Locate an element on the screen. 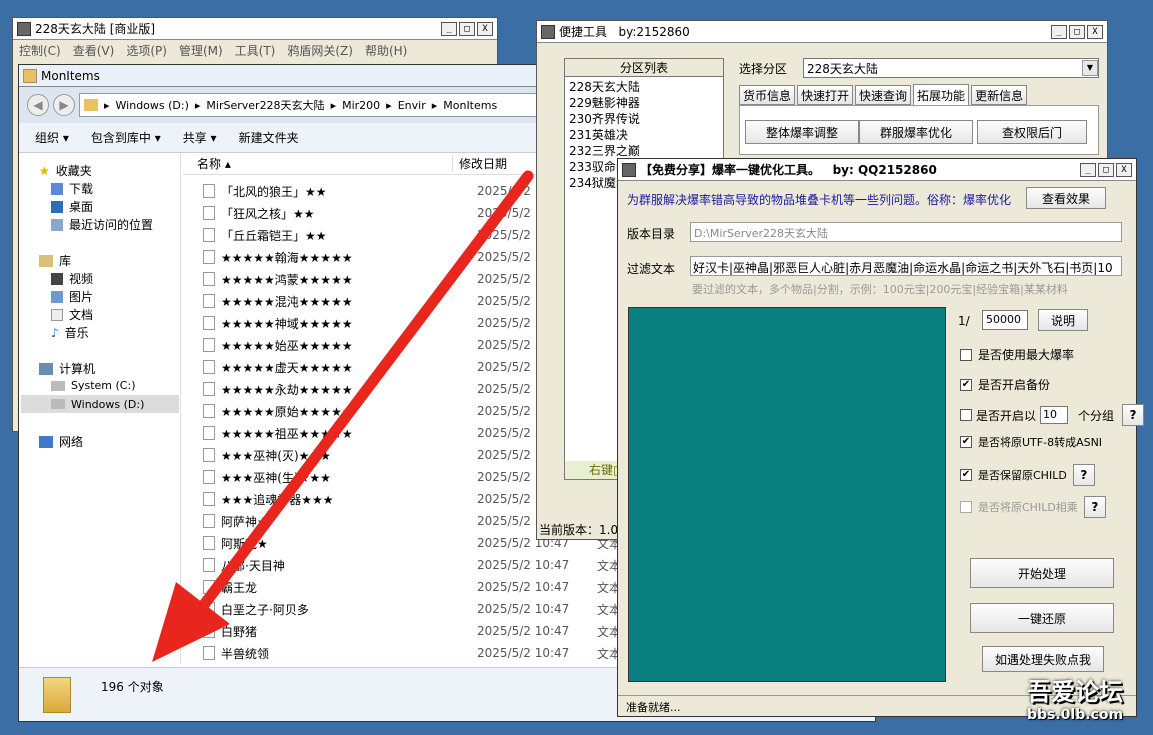 This screenshot has height=735, width=1153. forum-watermark: 吾爱论坛 bbs.0lb.com is located at coordinates (1075, 697).